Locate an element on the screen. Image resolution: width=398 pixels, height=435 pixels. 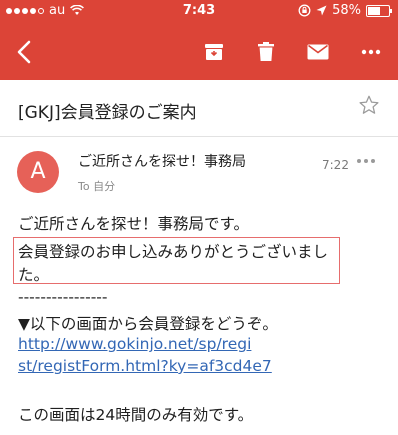
more-options-button is located at coordinates (371, 52).